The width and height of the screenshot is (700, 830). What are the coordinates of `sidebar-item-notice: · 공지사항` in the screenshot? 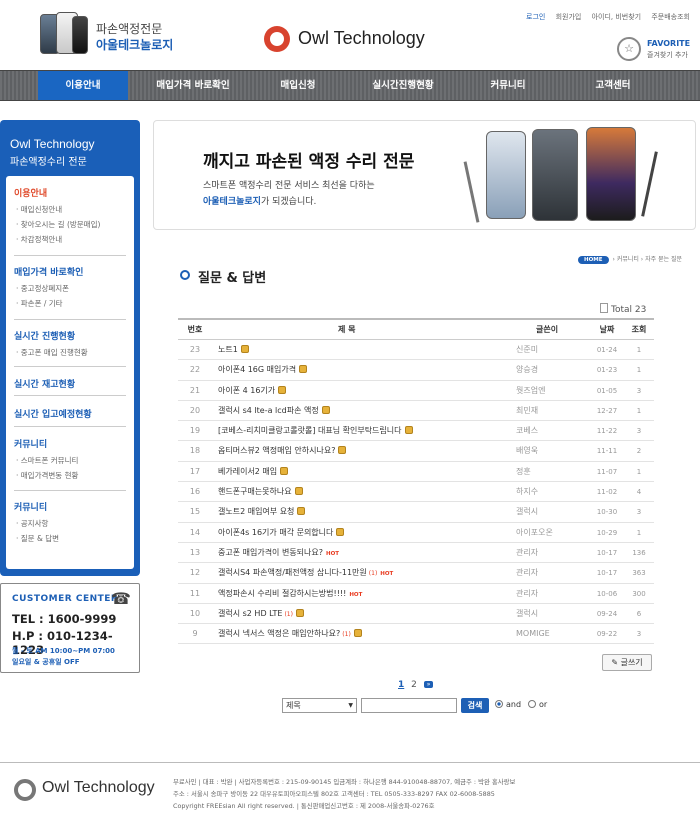 It's located at (32, 523).